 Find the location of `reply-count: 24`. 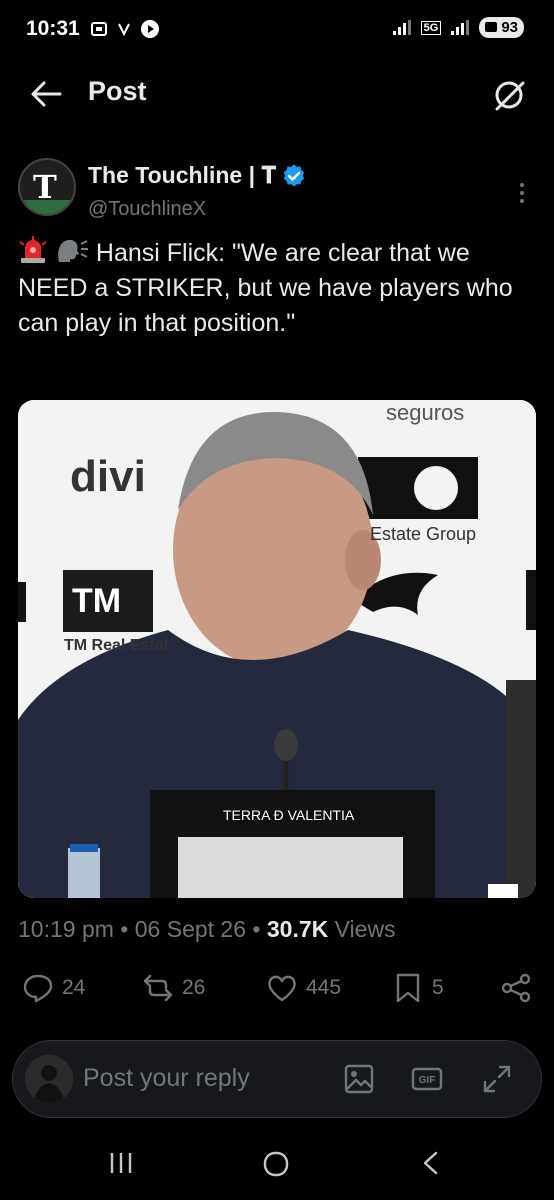

reply-count: 24 is located at coordinates (74, 987).